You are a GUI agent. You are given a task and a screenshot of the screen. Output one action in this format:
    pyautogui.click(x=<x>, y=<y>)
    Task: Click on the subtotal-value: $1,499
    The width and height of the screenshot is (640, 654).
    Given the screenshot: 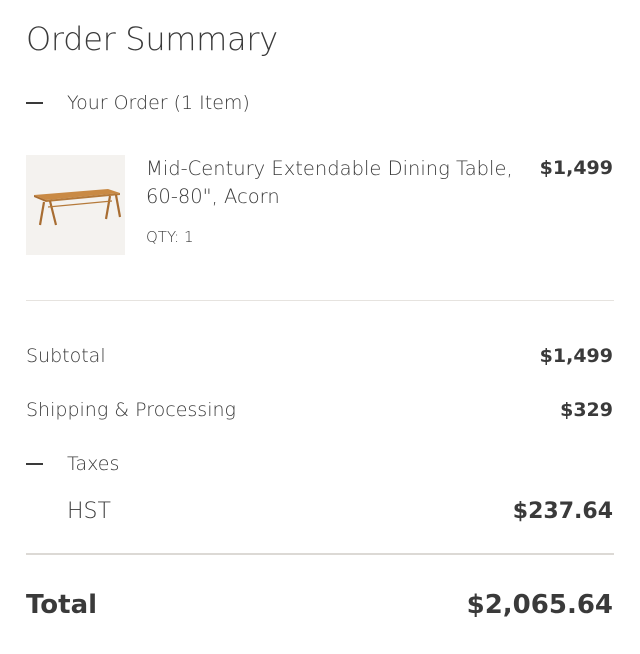 What is the action you would take?
    pyautogui.click(x=576, y=356)
    